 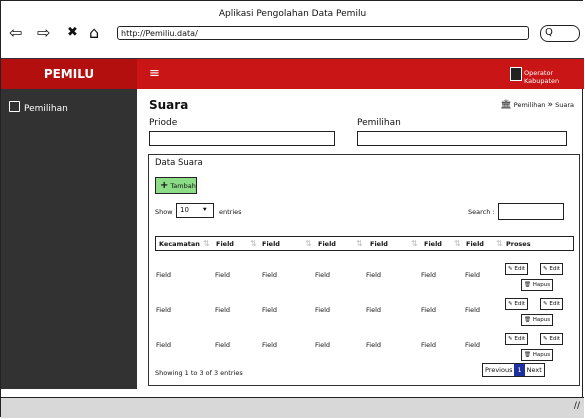 I want to click on back-icon: ⇦, so click(x=15, y=33).